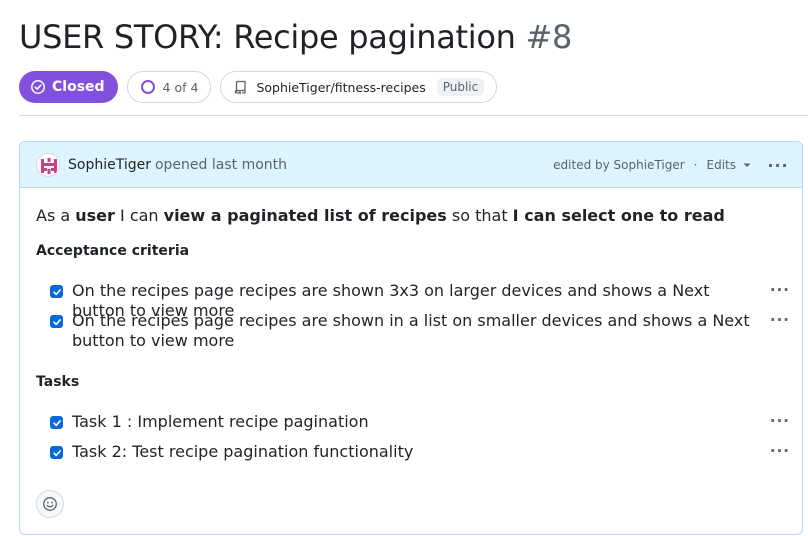  What do you see at coordinates (413, 115) in the screenshot?
I see `header-divider` at bounding box center [413, 115].